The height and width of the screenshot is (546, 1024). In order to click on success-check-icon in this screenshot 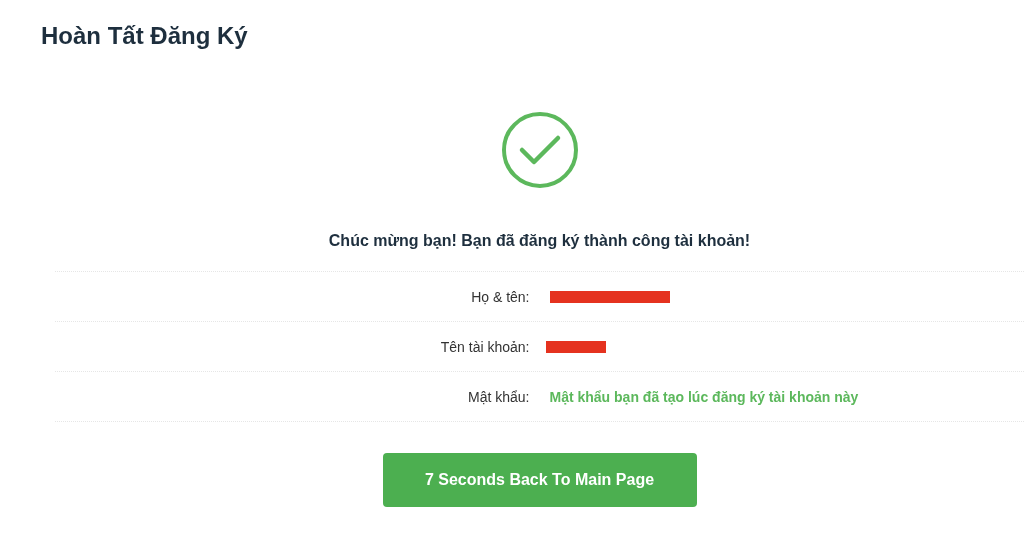, I will do `click(539, 150)`.